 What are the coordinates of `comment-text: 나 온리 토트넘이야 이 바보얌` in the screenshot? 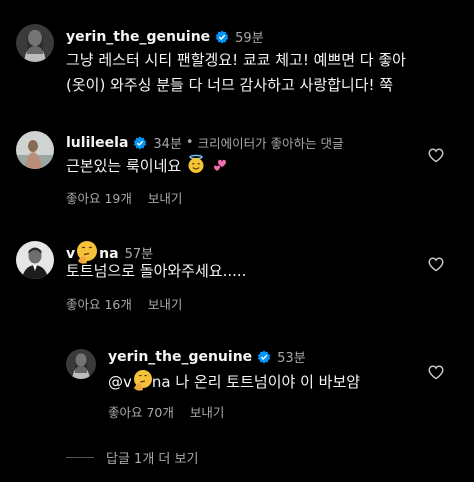 It's located at (268, 382).